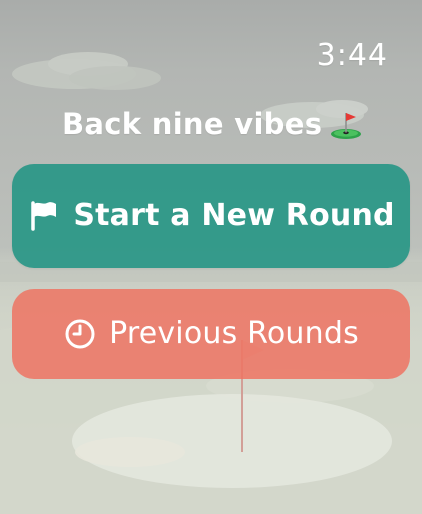 Image resolution: width=422 pixels, height=514 pixels. I want to click on start-new-round-label: Start a New Round, so click(234, 215).